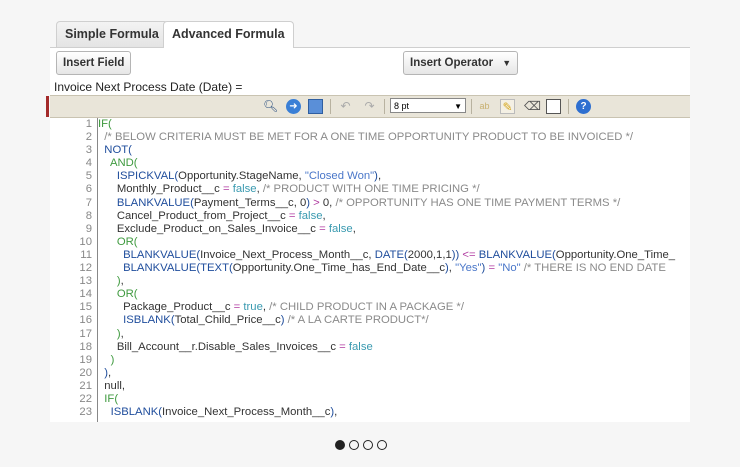 This screenshot has height=467, width=740. Describe the element at coordinates (370, 242) in the screenshot. I see `code-line: 10 OR(` at that location.